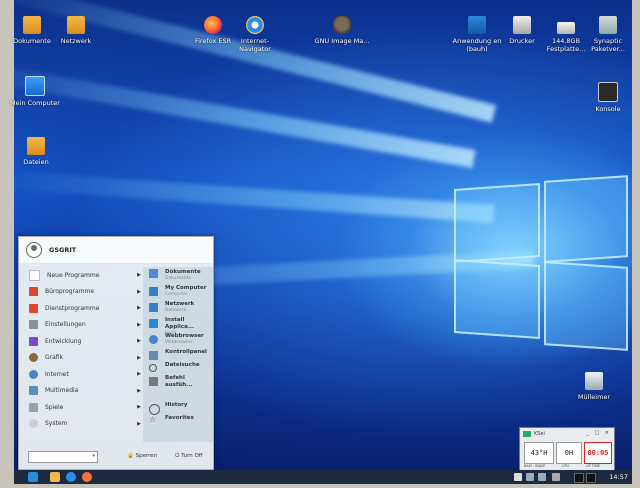 Image resolution: width=640 pixels, height=488 pixels. What do you see at coordinates (608, 25) in the screenshot?
I see `package-manager-icon` at bounding box center [608, 25].